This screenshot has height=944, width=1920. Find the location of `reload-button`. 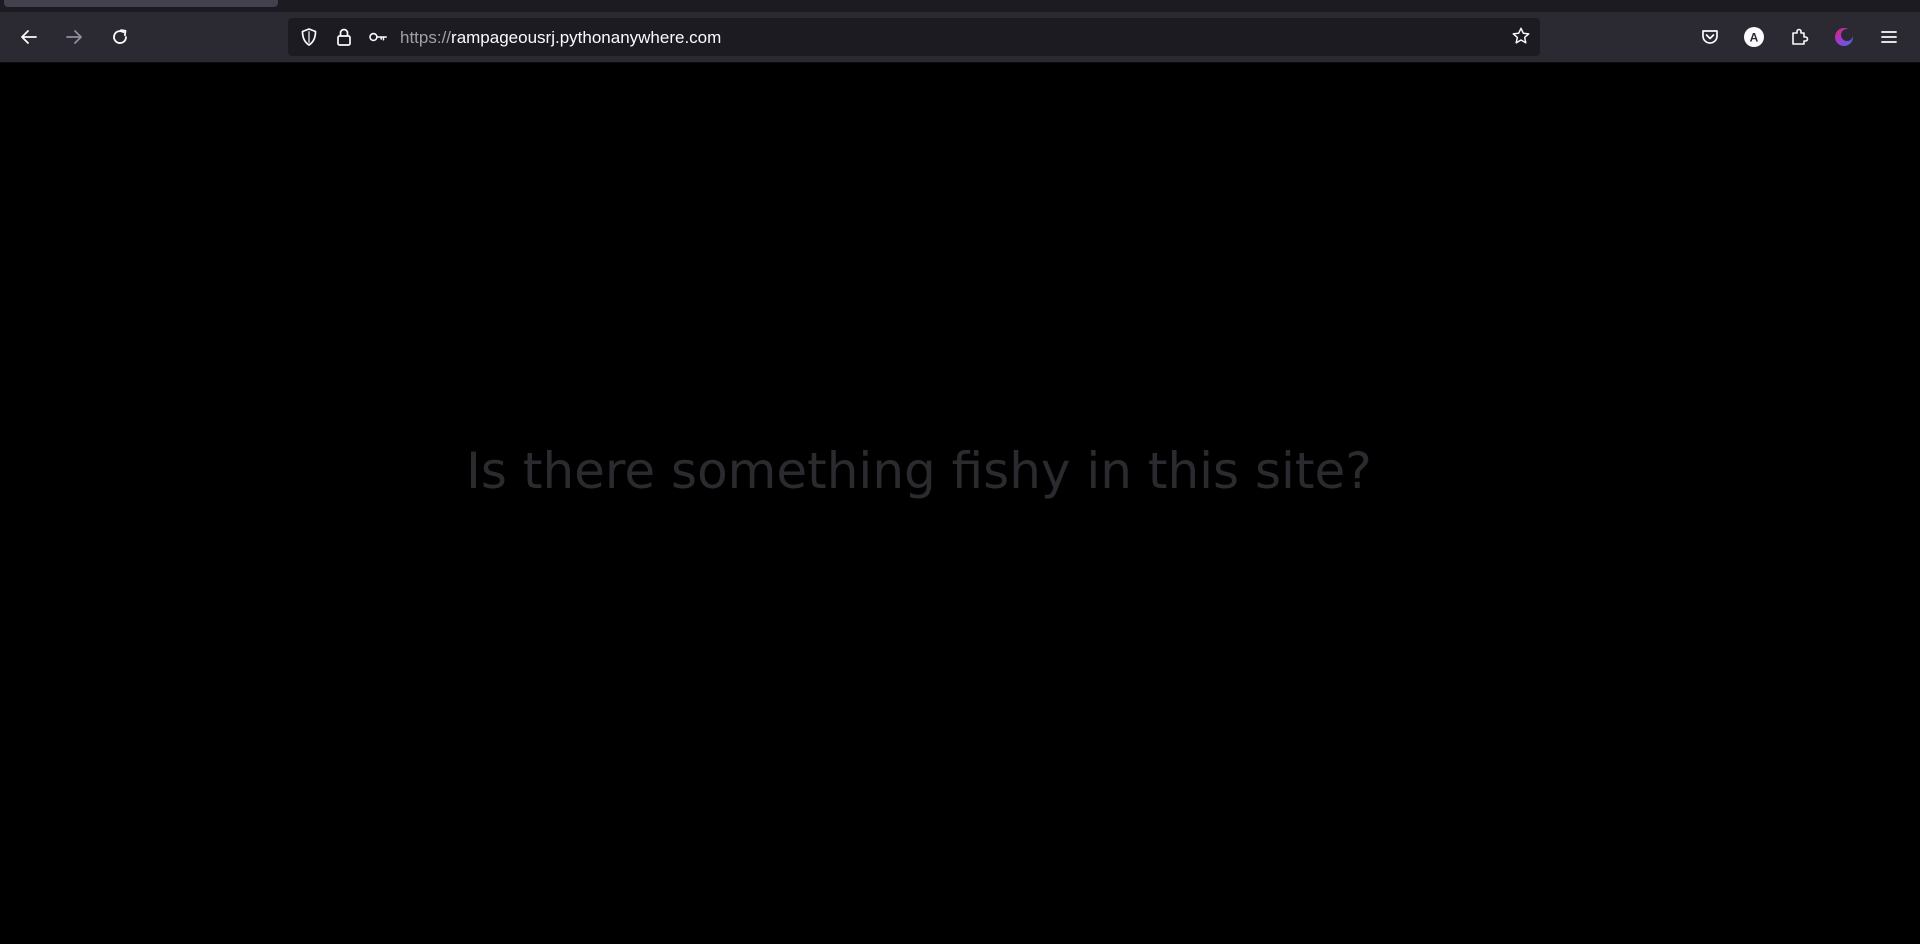

reload-button is located at coordinates (120, 37).